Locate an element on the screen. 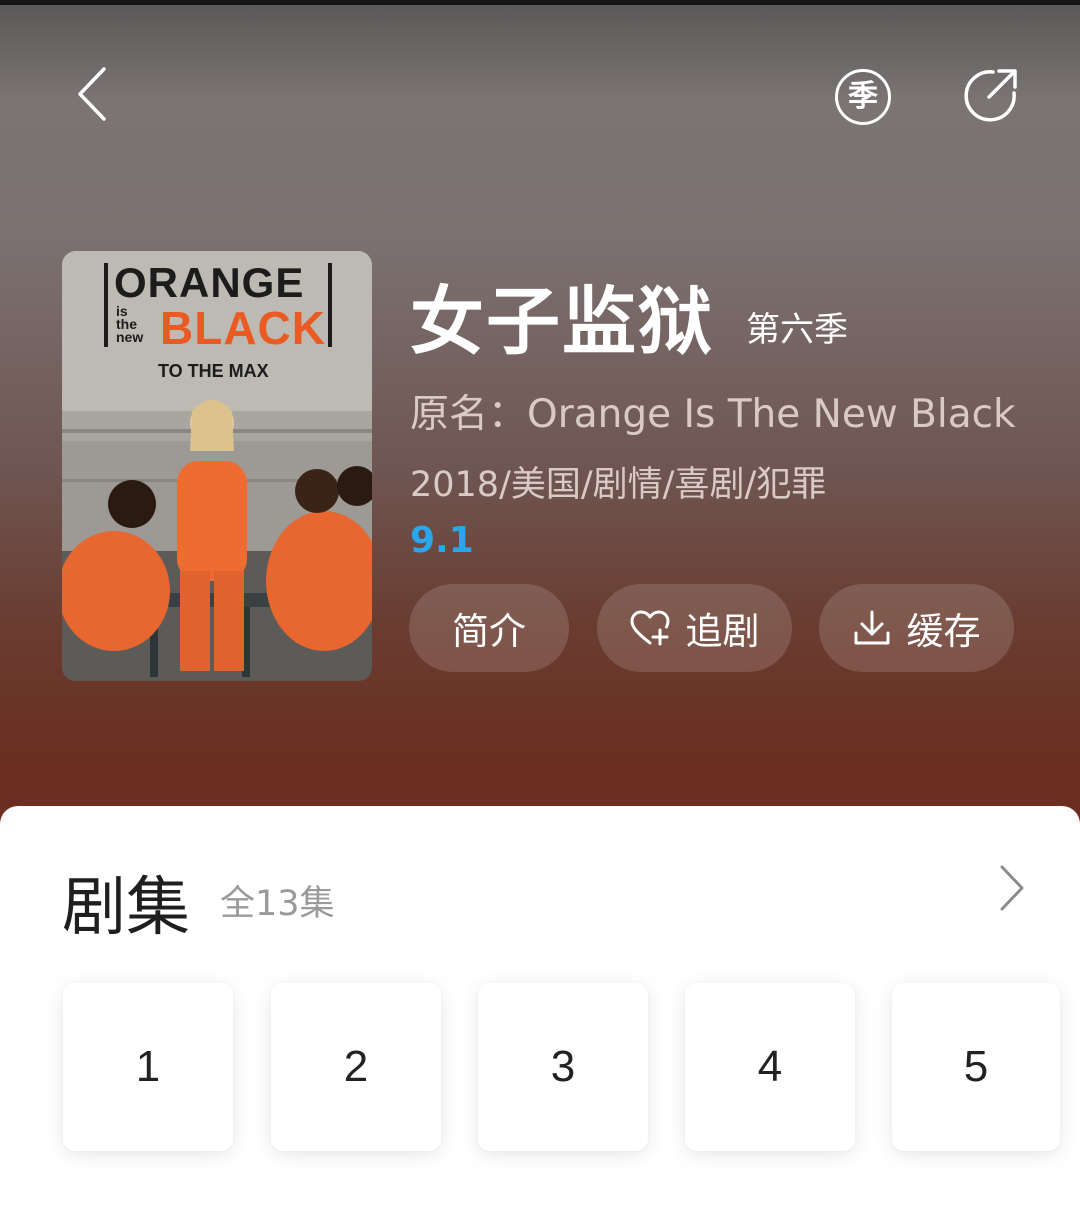 Image resolution: width=1080 pixels, height=1212 pixels. poster-bar-left is located at coordinates (106, 305).